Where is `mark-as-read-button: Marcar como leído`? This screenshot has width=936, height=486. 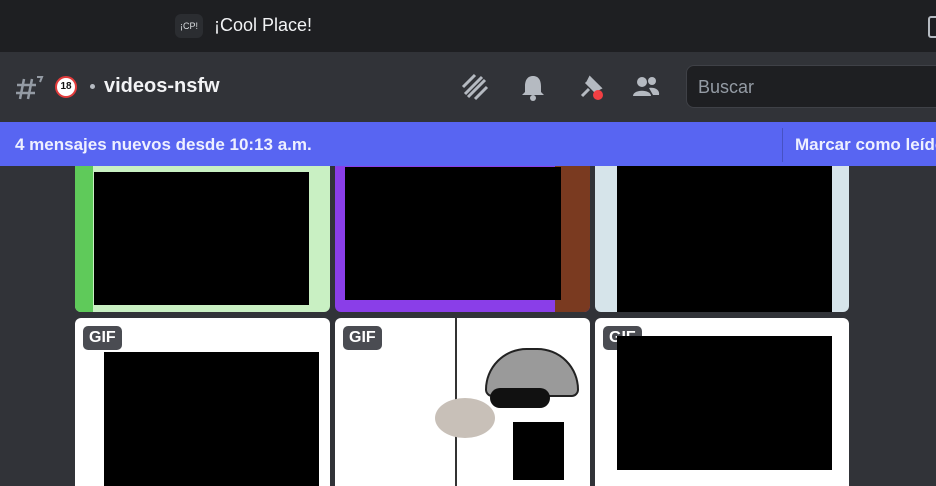 mark-as-read-button: Marcar como leído is located at coordinates (859, 145).